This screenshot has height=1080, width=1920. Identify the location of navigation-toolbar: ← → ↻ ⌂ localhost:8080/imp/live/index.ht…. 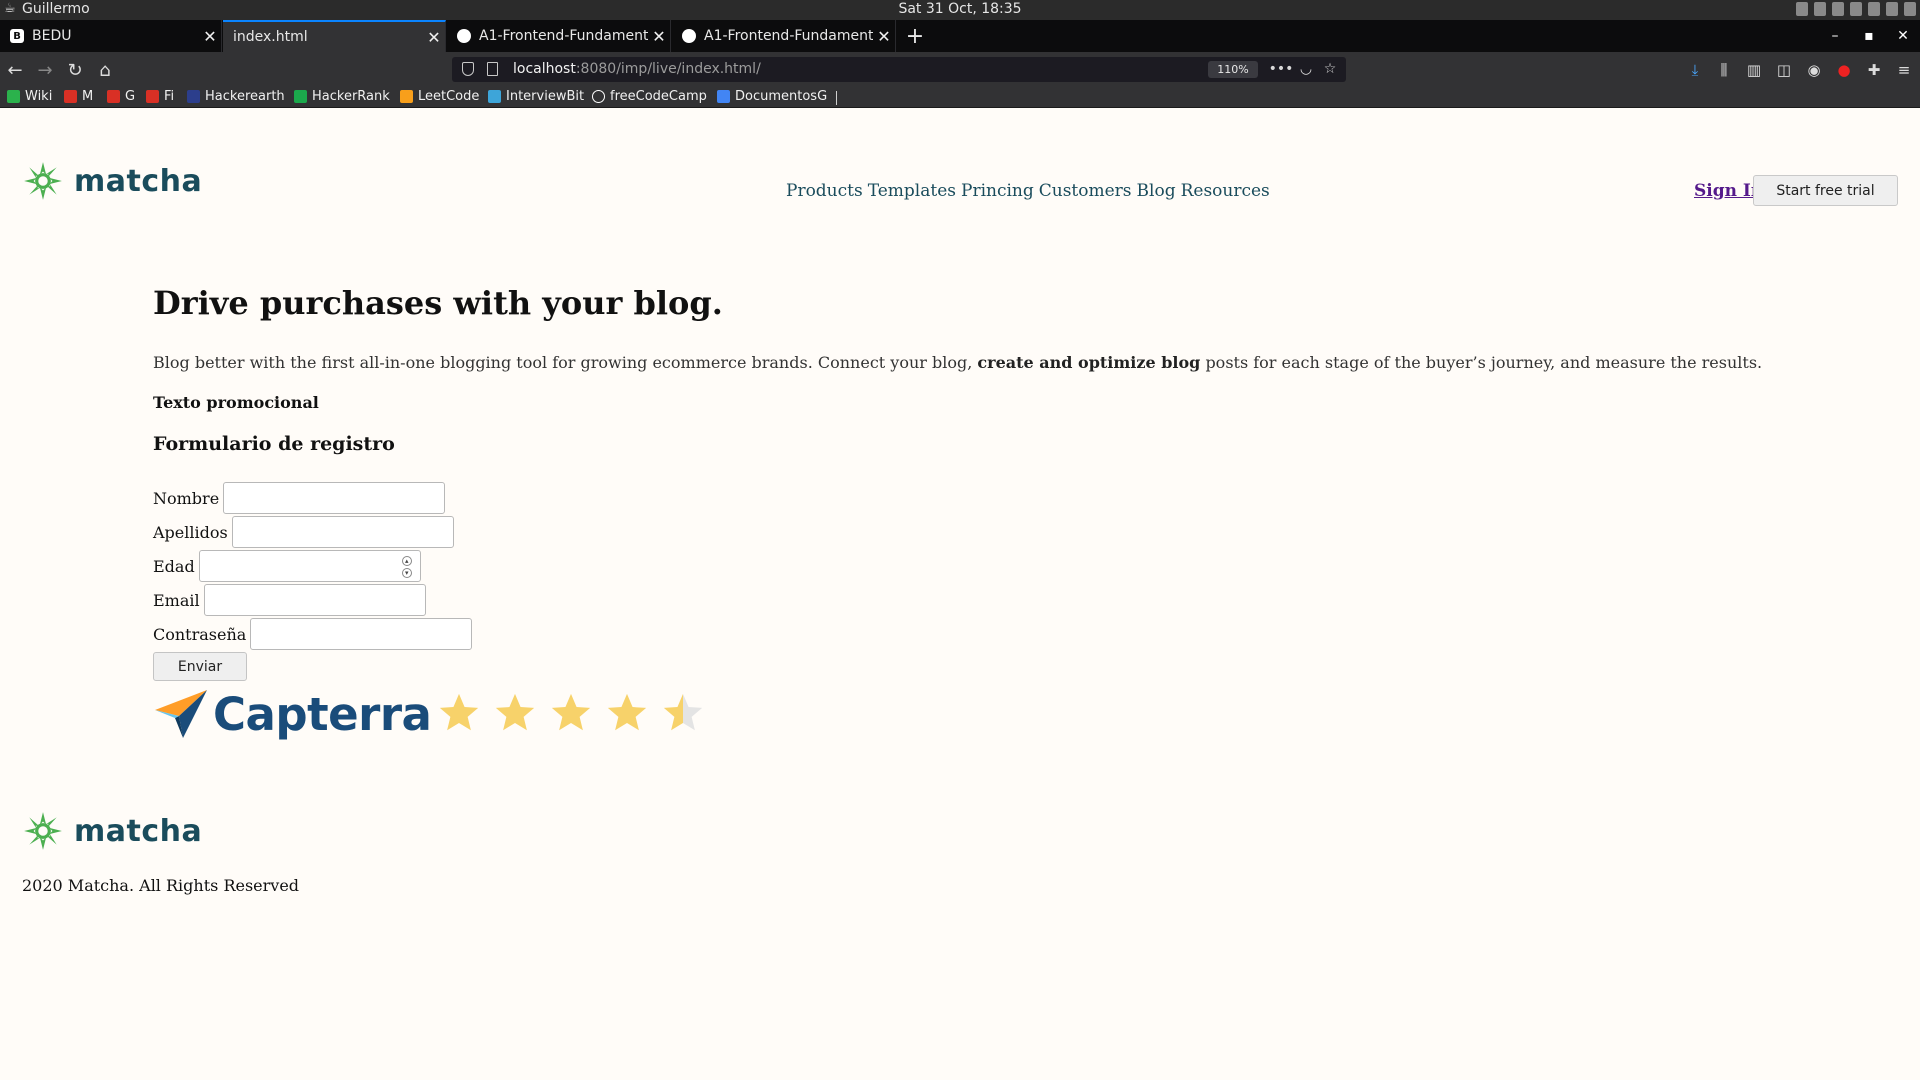
(960, 69).